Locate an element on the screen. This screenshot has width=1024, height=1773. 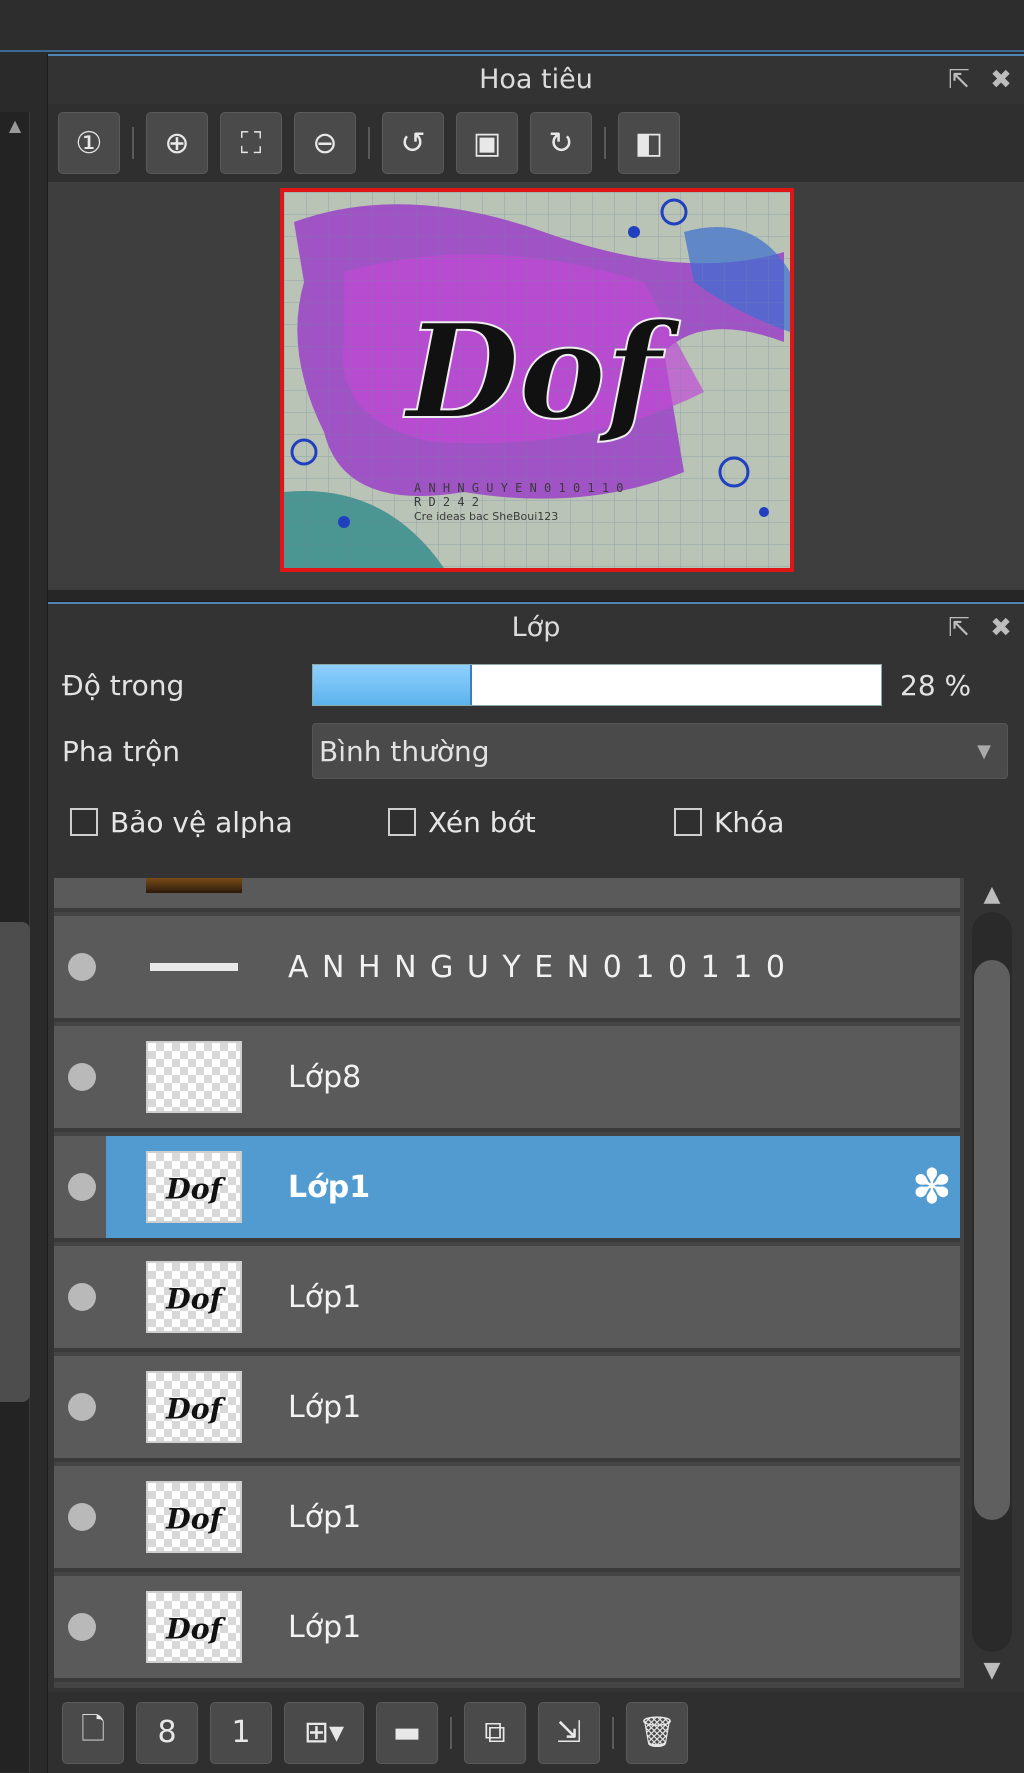
layer-options-row: Bảo vệ alpha Xén bớt Khóa is located at coordinates (536, 822).